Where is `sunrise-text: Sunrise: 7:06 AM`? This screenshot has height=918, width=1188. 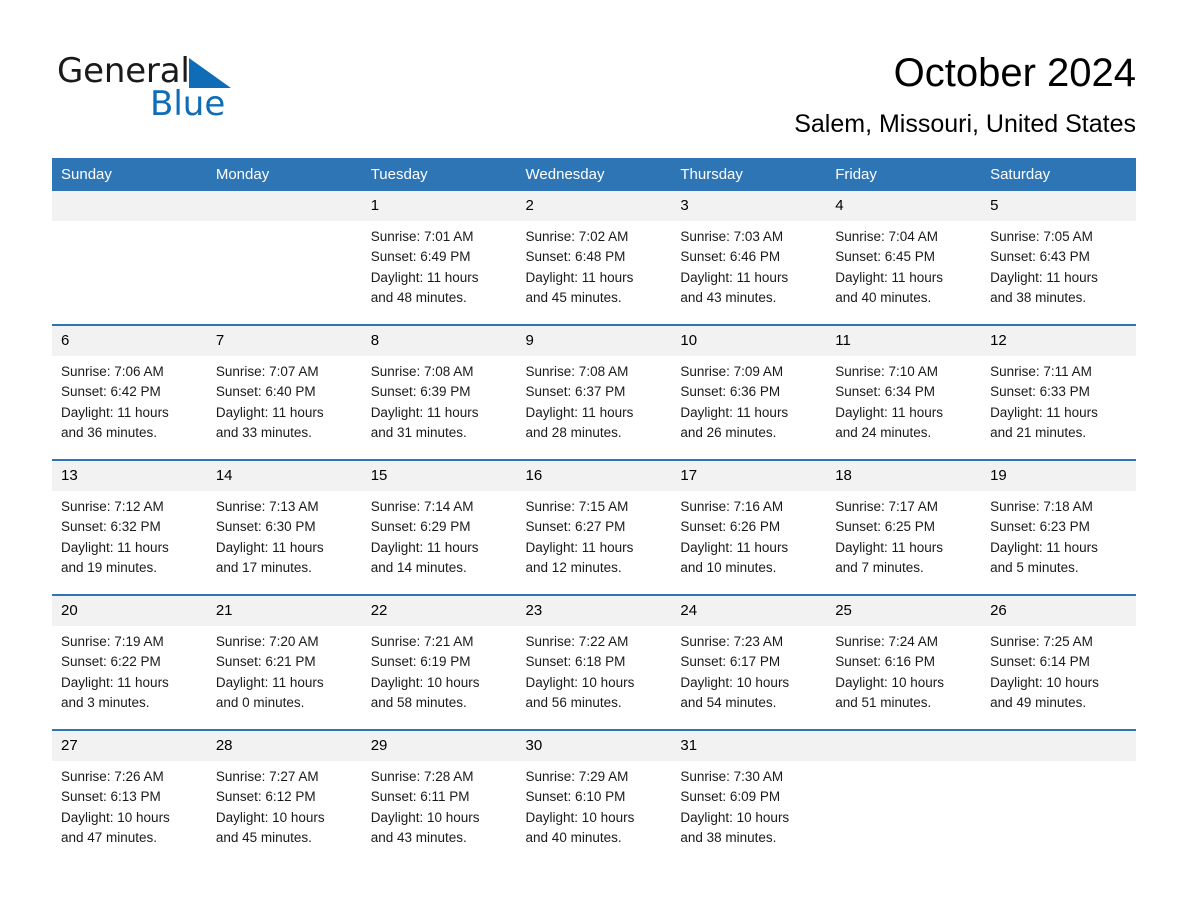
sunrise-text: Sunrise: 7:06 AM is located at coordinates (112, 371).